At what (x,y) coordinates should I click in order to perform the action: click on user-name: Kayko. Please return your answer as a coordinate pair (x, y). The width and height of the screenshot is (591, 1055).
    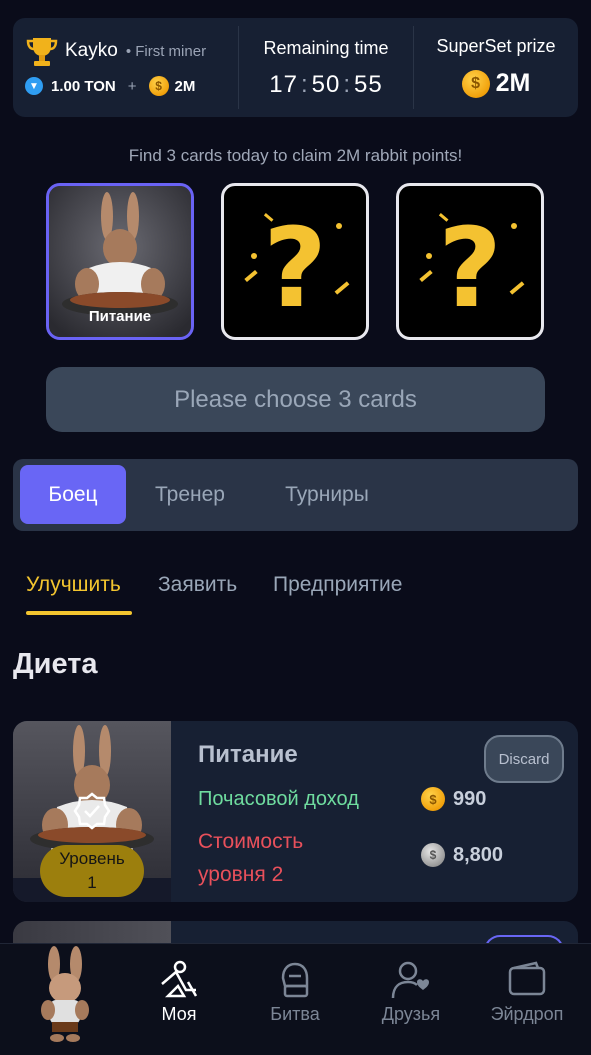
    Looking at the image, I should click on (91, 50).